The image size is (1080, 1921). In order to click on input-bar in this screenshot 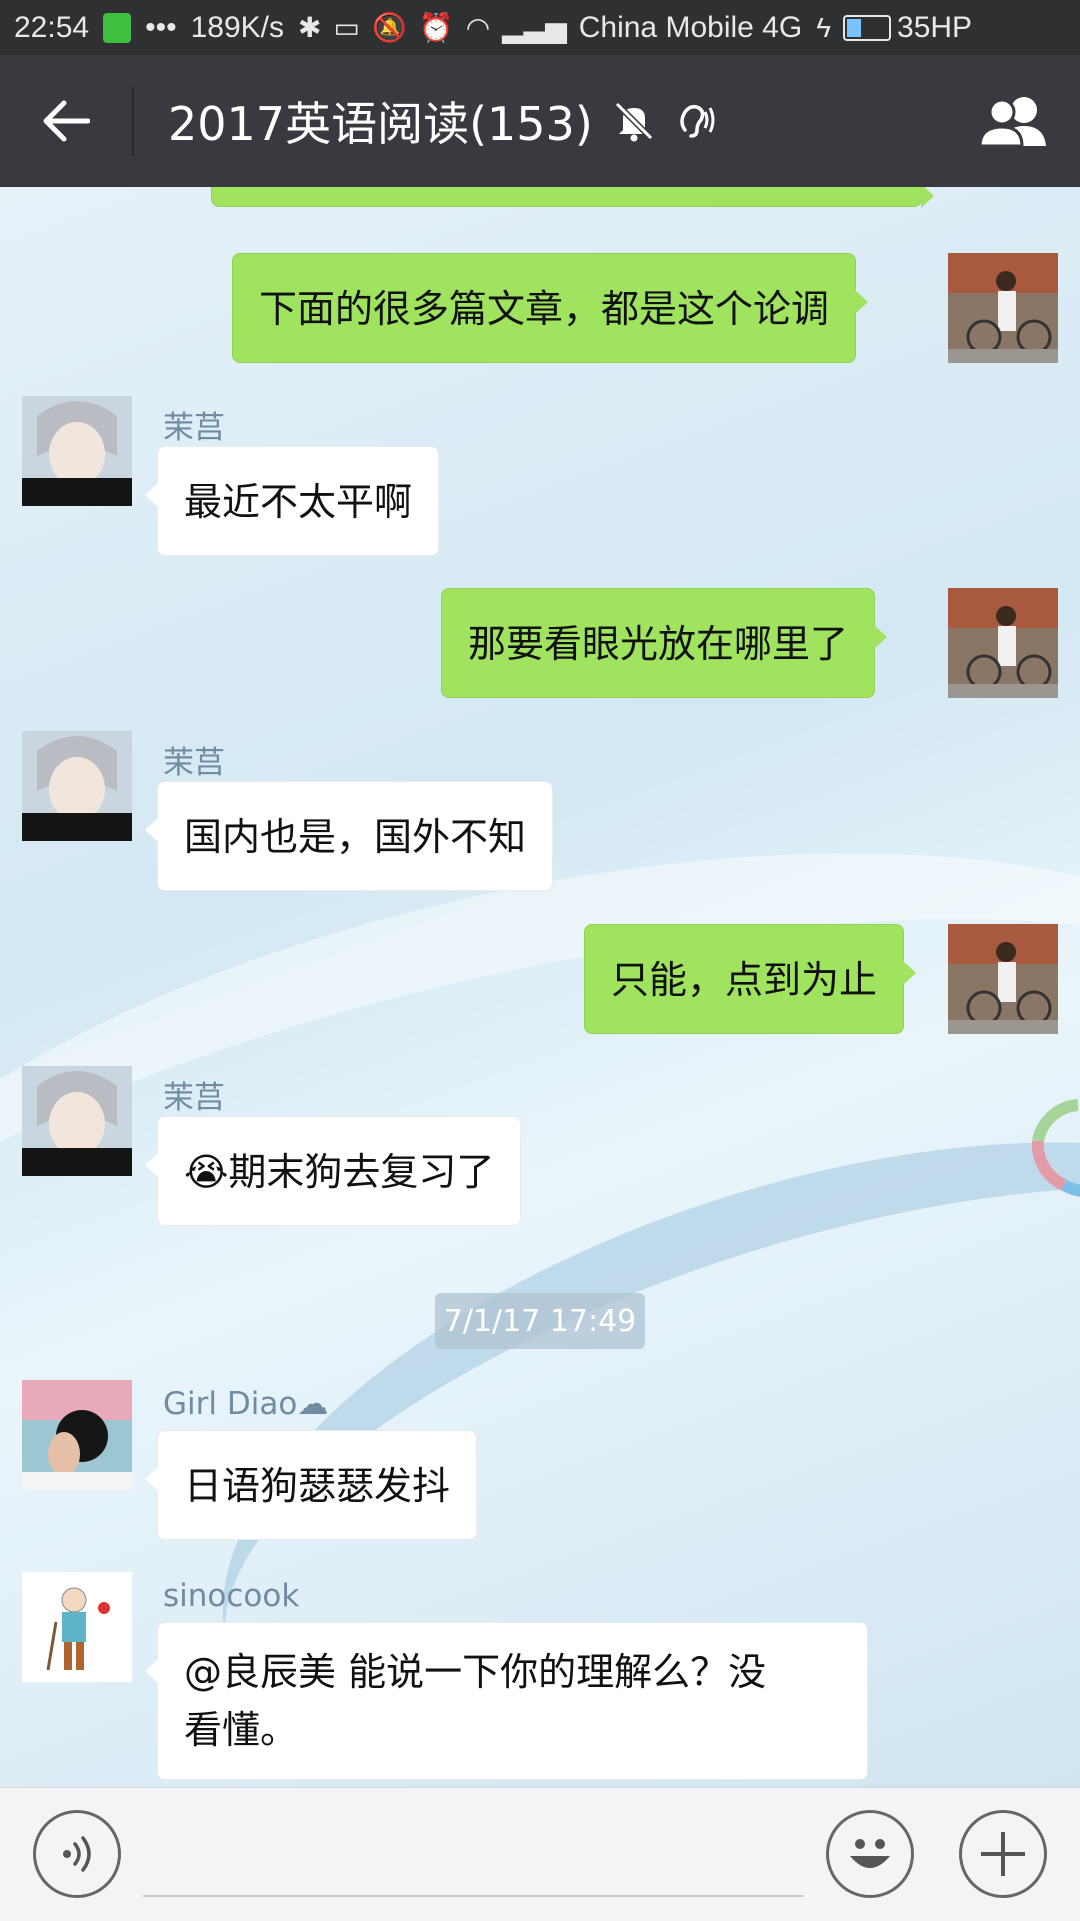, I will do `click(540, 1854)`.